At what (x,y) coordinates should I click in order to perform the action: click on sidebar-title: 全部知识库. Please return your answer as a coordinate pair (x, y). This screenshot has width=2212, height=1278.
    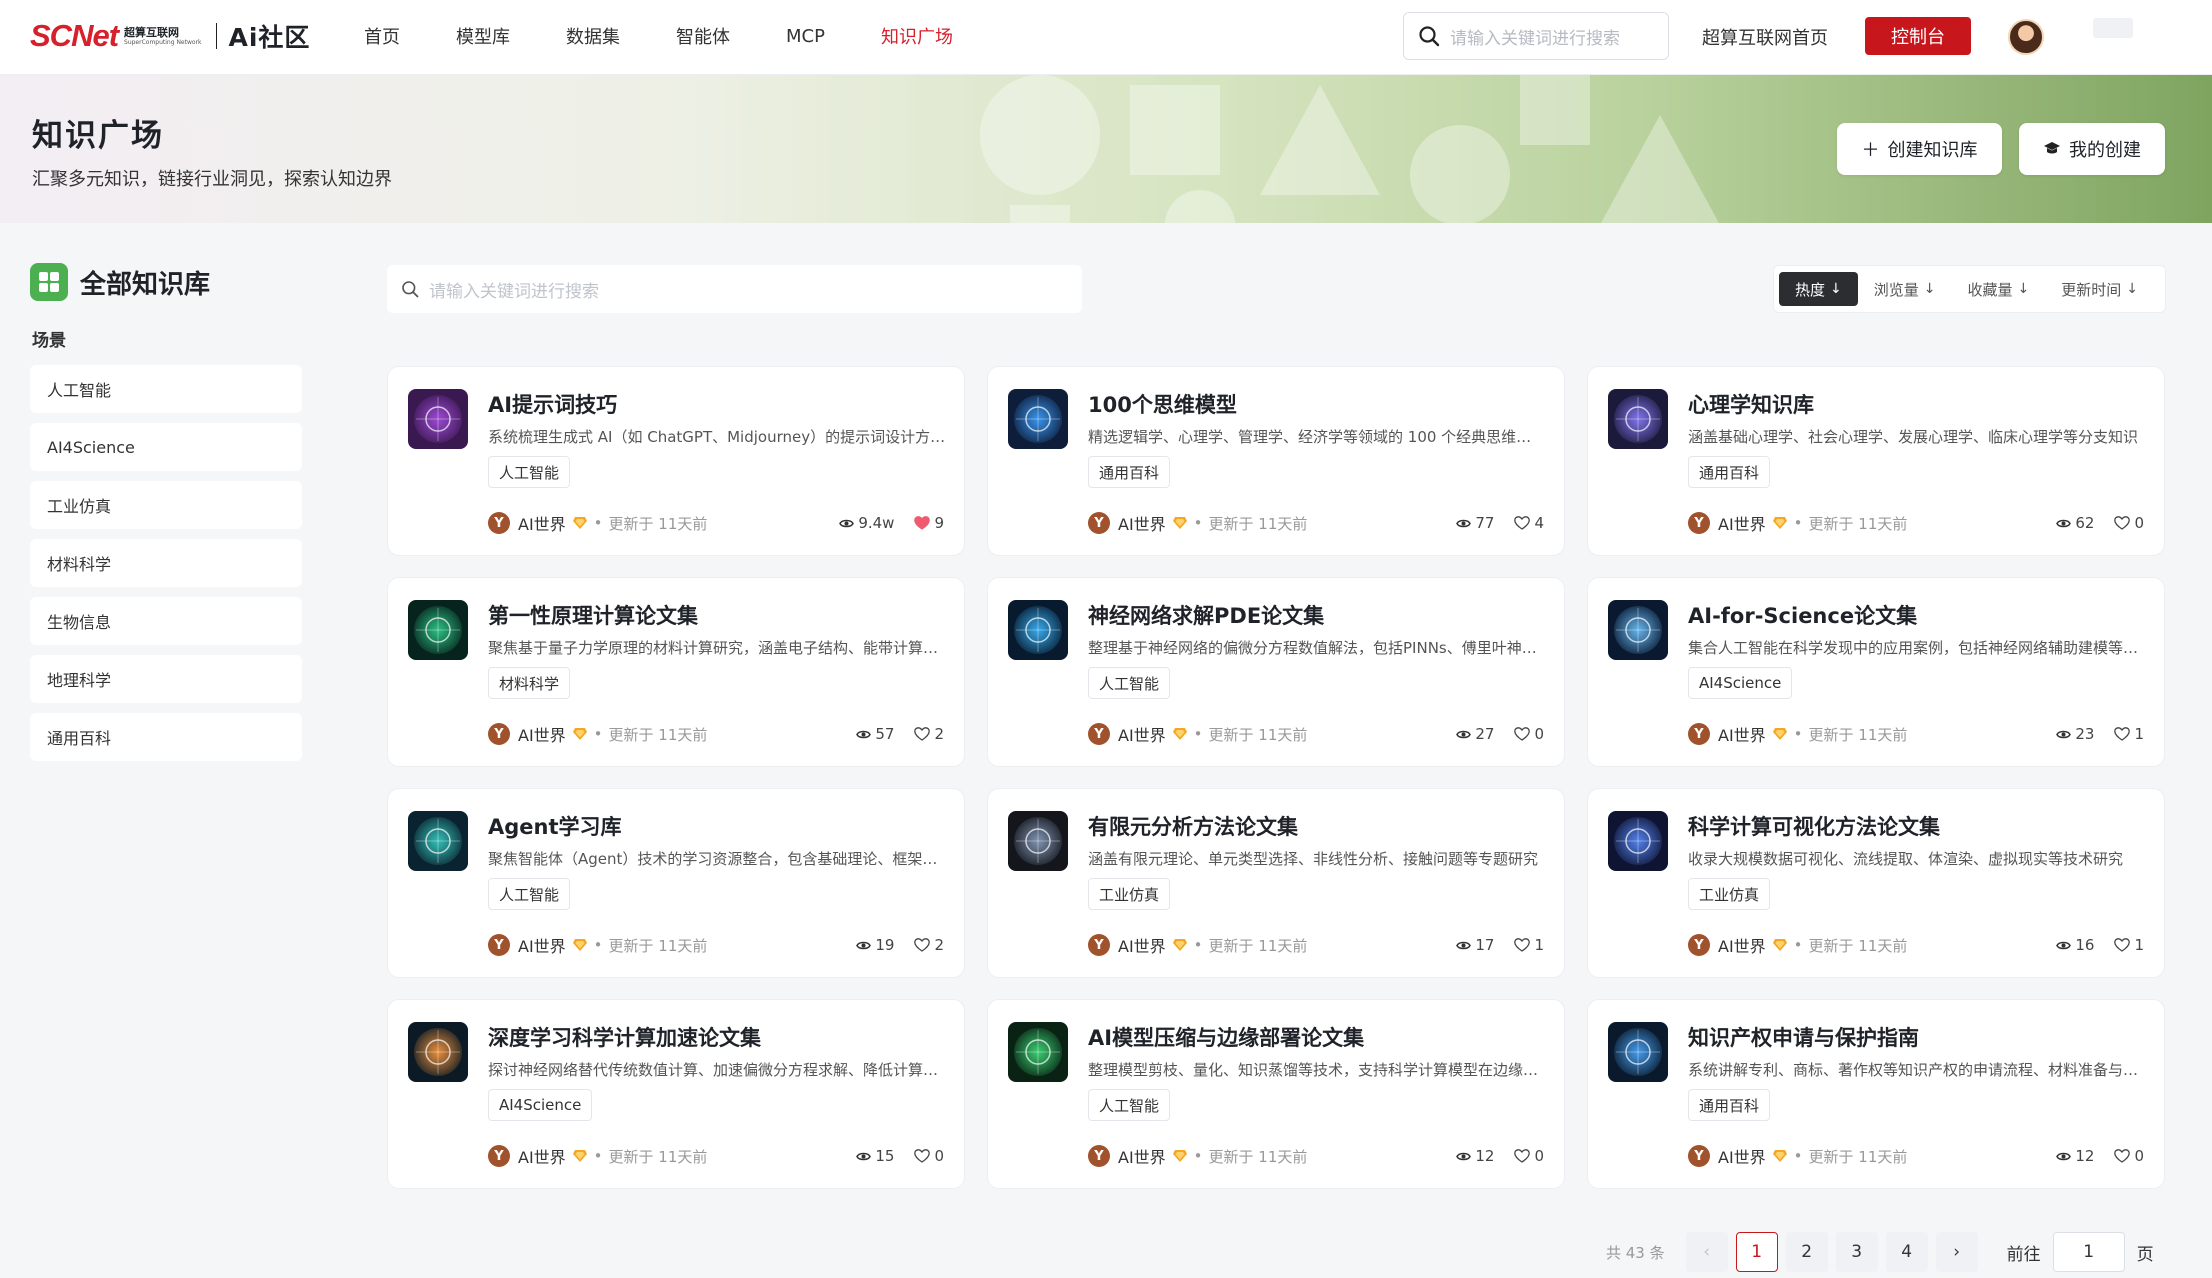
    Looking at the image, I should click on (145, 282).